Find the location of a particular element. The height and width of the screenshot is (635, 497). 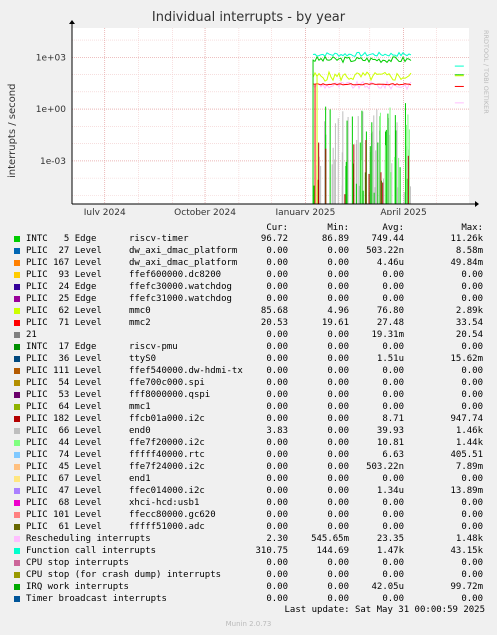

legend-value-cur: 20.53 is located at coordinates (274, 323).